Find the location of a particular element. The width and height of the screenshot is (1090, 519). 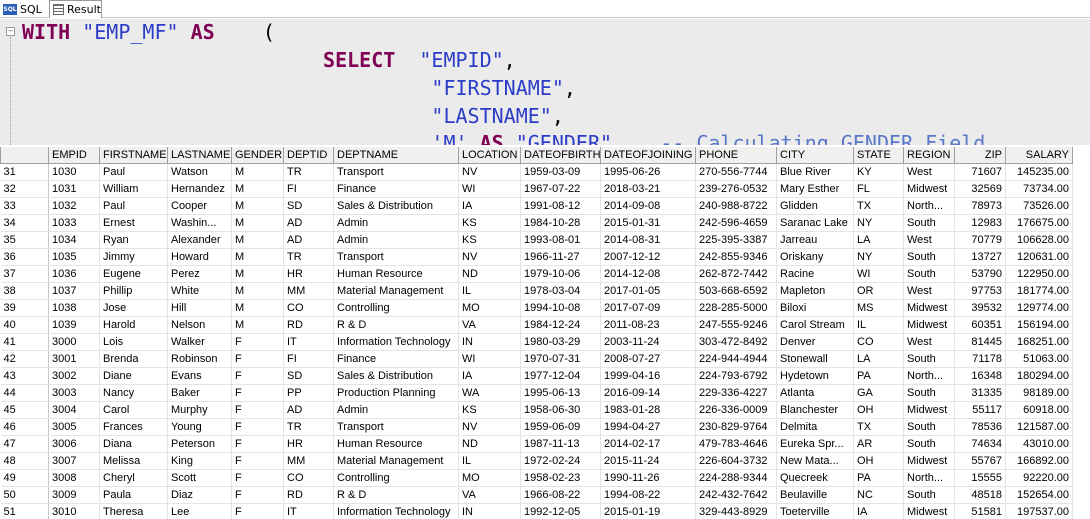

table-cell: Sales & Distribution is located at coordinates (396, 376).